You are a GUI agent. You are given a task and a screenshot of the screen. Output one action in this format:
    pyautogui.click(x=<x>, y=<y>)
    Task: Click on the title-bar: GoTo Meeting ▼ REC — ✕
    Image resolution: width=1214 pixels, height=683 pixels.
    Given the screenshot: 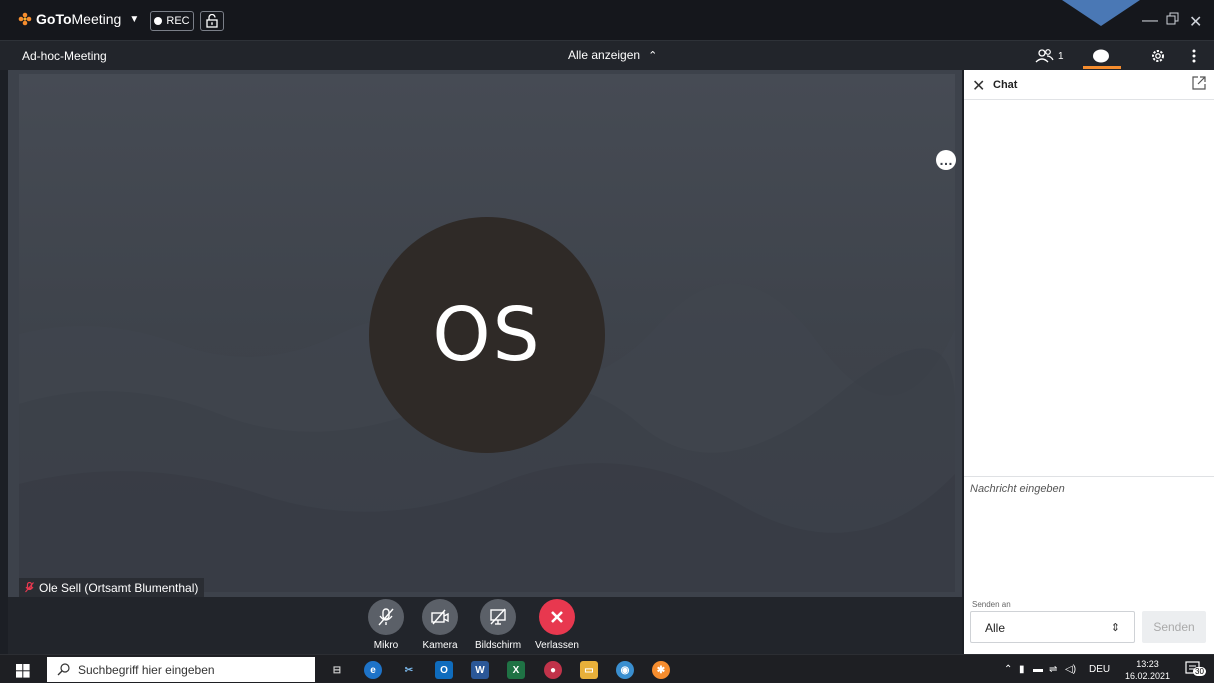 What is the action you would take?
    pyautogui.click(x=607, y=20)
    